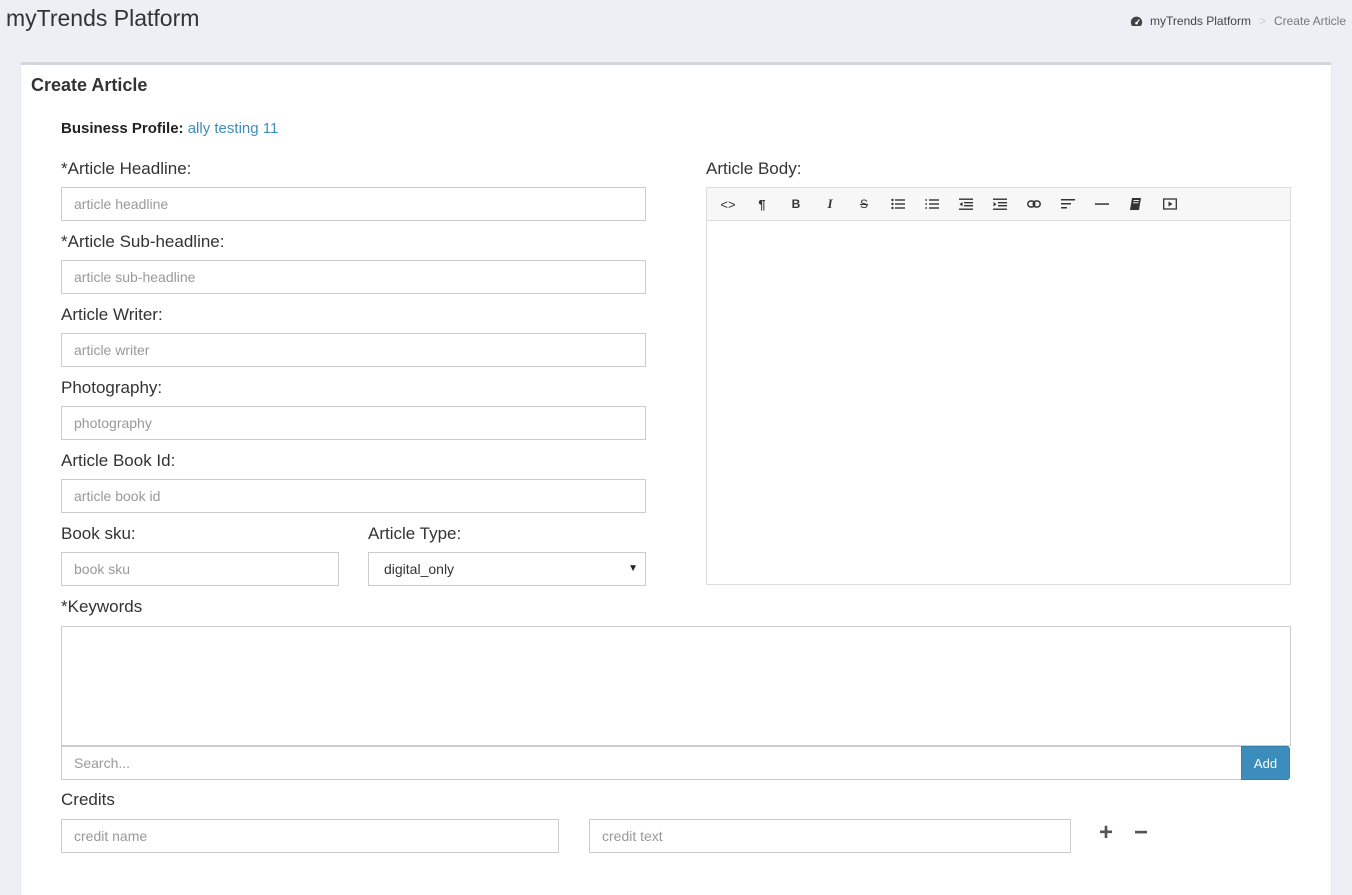 The image size is (1352, 895). I want to click on indent-icon, so click(1000, 204).